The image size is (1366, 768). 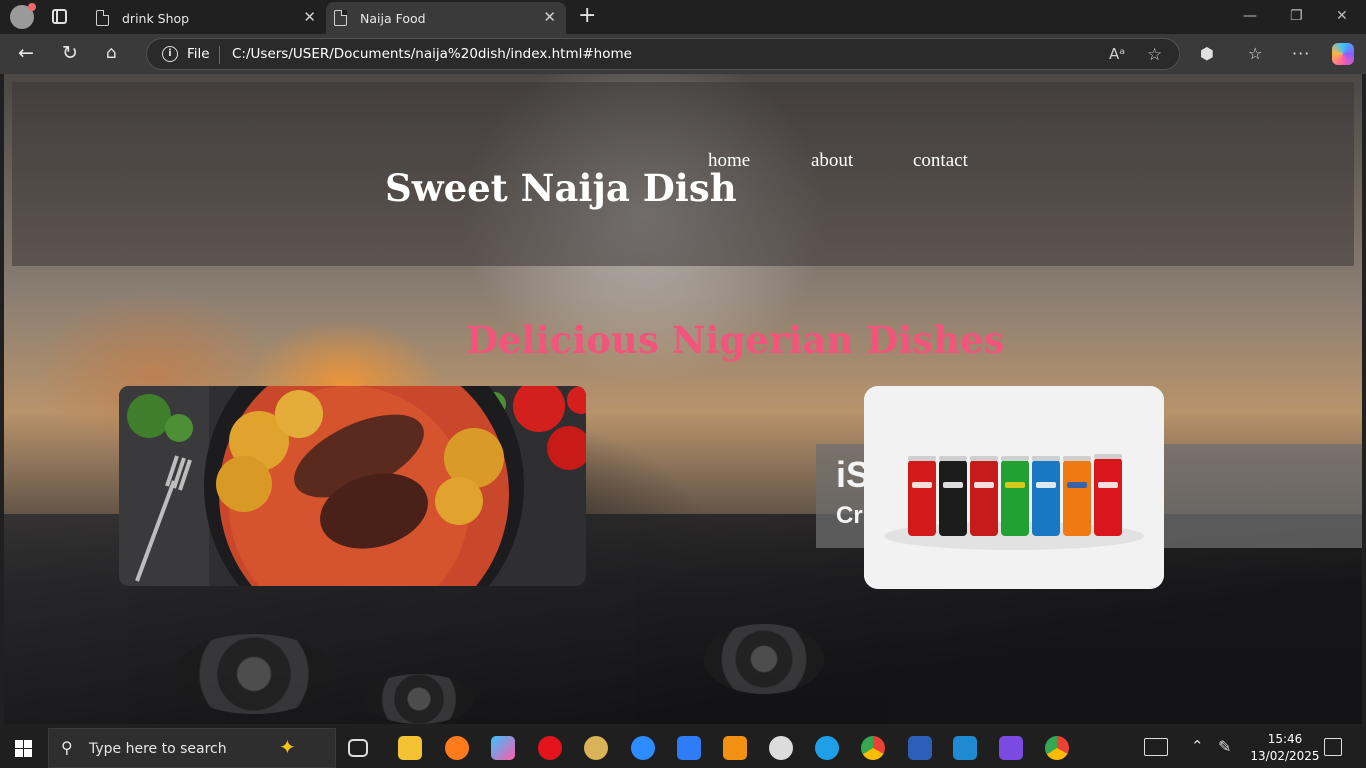 What do you see at coordinates (393, 18) in the screenshot?
I see `tab-title: Naija Food` at bounding box center [393, 18].